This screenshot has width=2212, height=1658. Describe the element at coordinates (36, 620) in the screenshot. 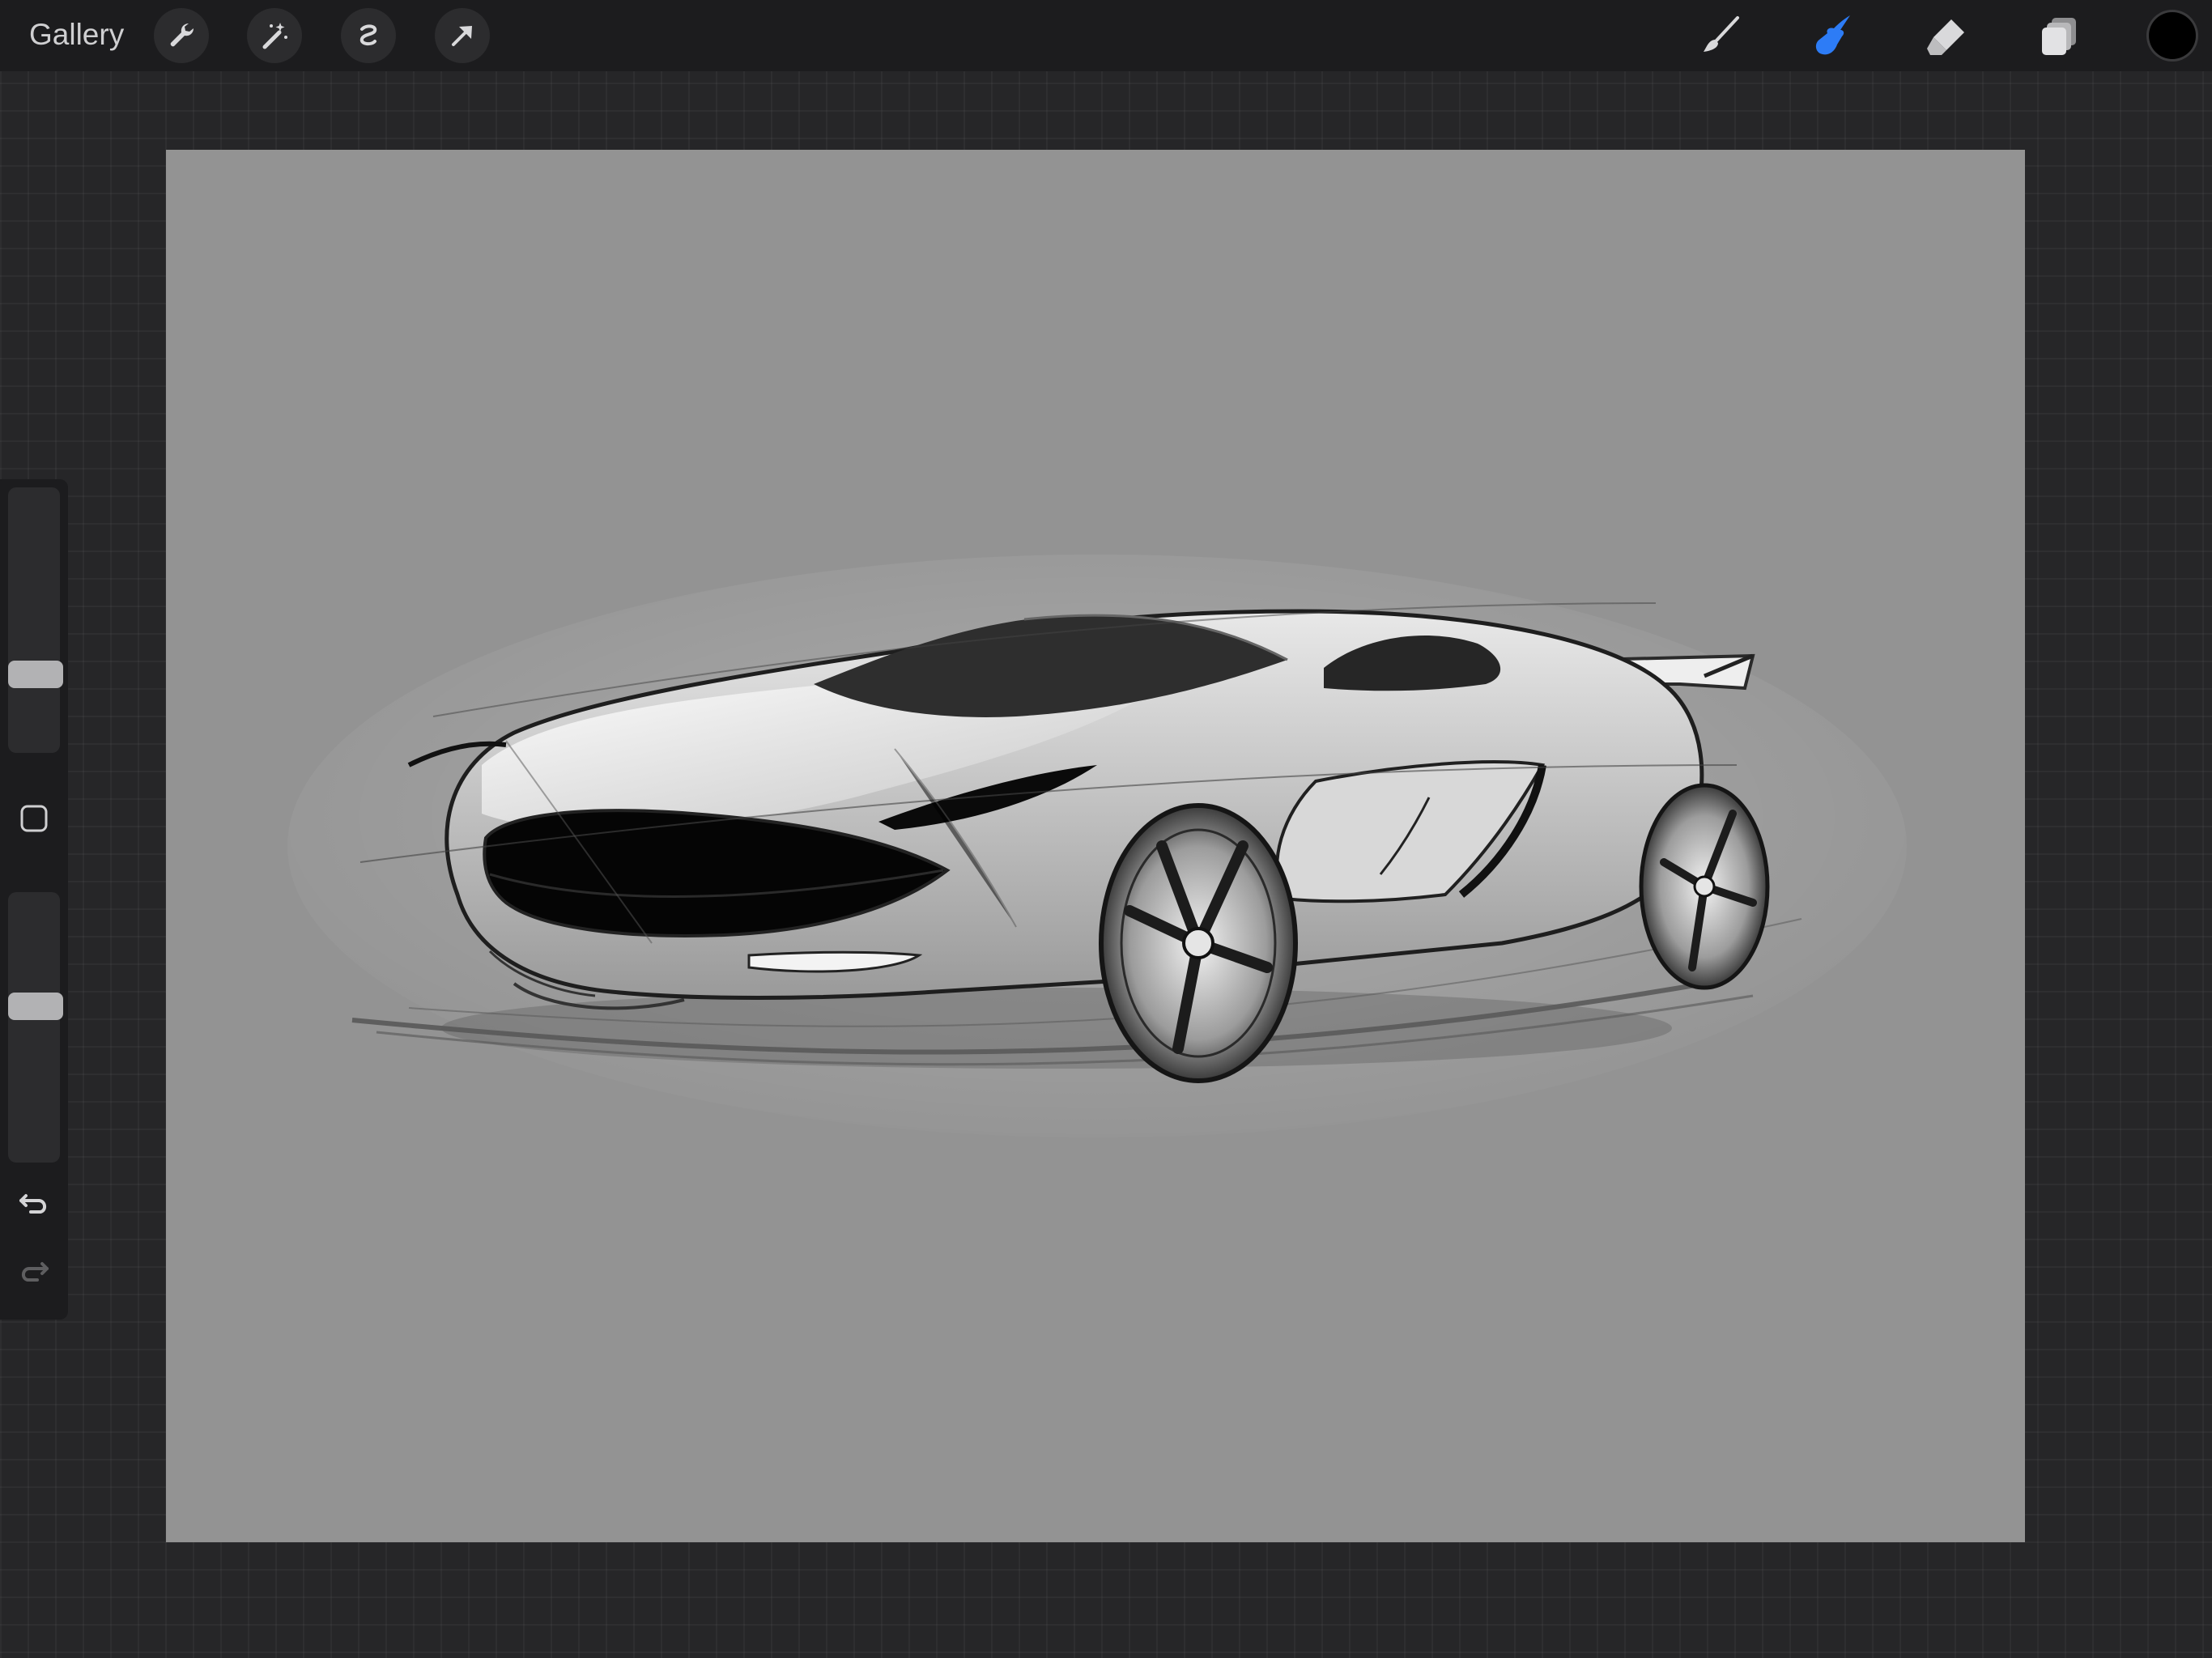

I see `brush-size-slider` at that location.